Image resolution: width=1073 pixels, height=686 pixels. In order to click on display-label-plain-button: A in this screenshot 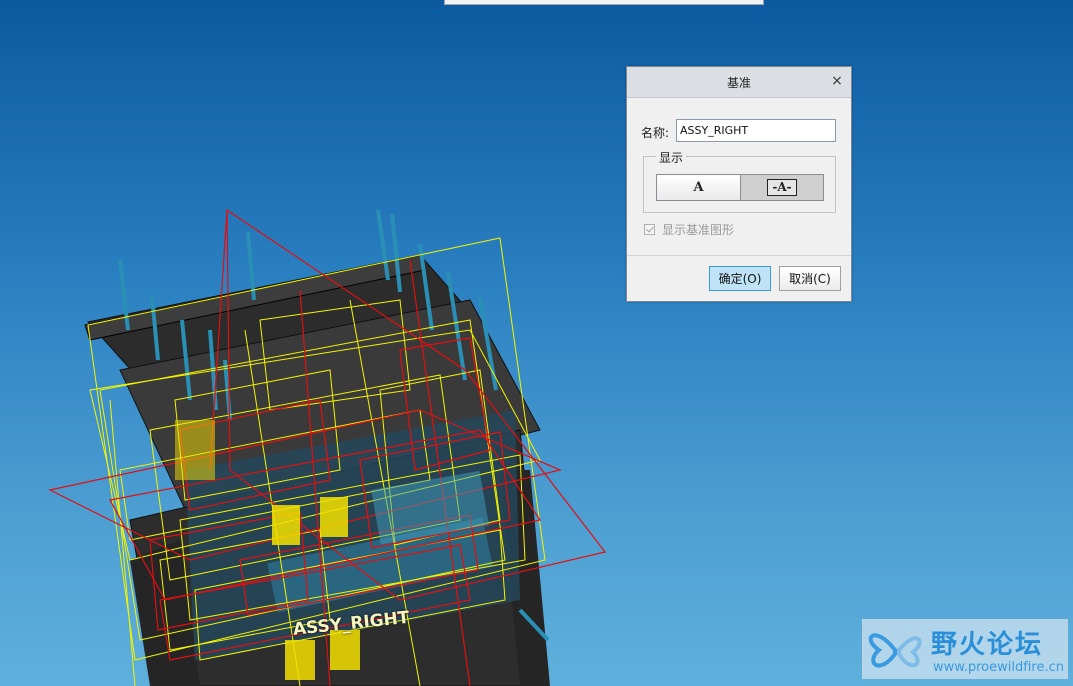, I will do `click(698, 187)`.